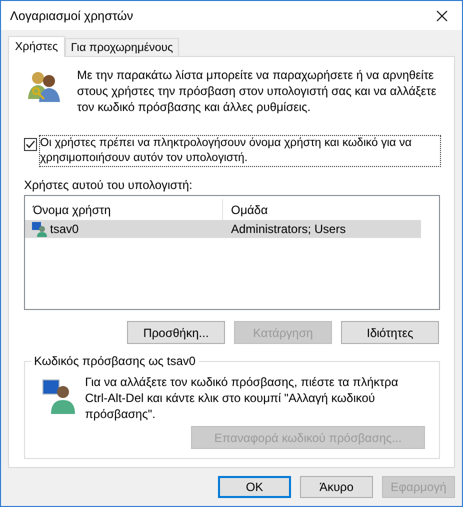 The width and height of the screenshot is (463, 507). What do you see at coordinates (240, 151) in the screenshot?
I see `checkbox-label: Οι χρήστες πρέπει να πληκτρολογήσουν όνομα χρήστη και κωδικό για να χρησιμοποιήσουν αυτόν τον υπολογιστή.` at bounding box center [240, 151].